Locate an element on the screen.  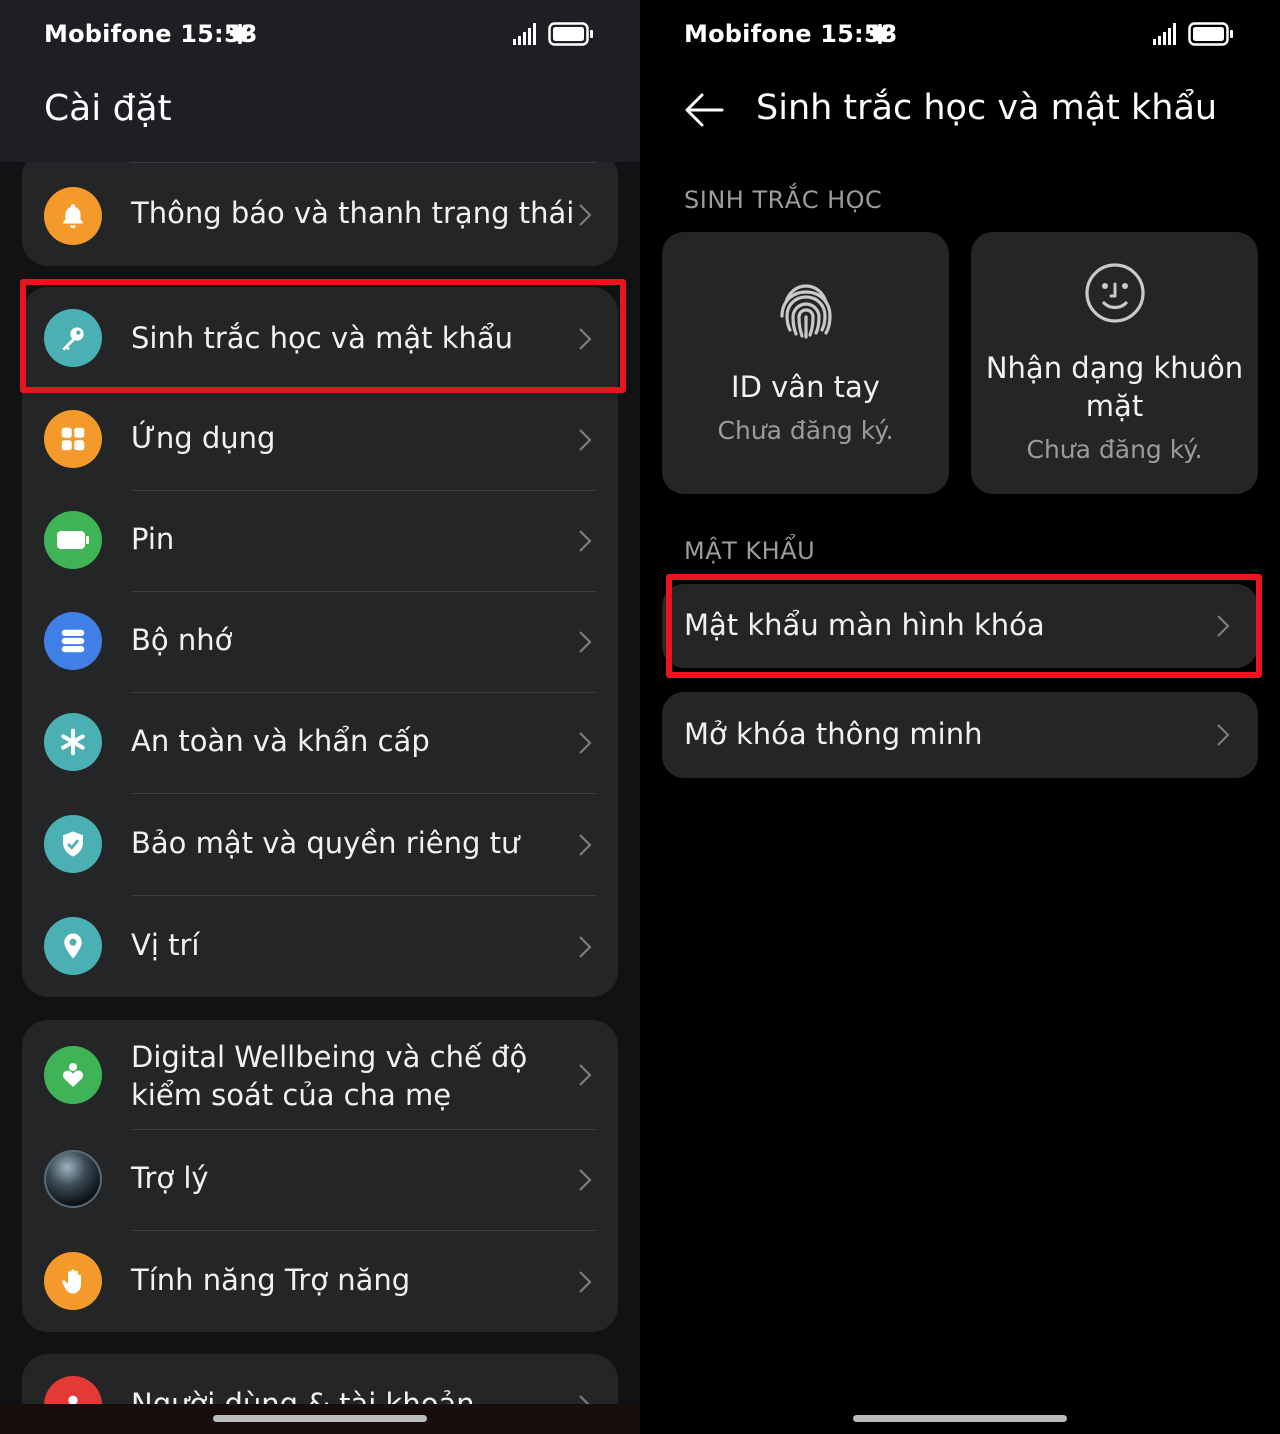
face-icon is located at coordinates (1114, 293).